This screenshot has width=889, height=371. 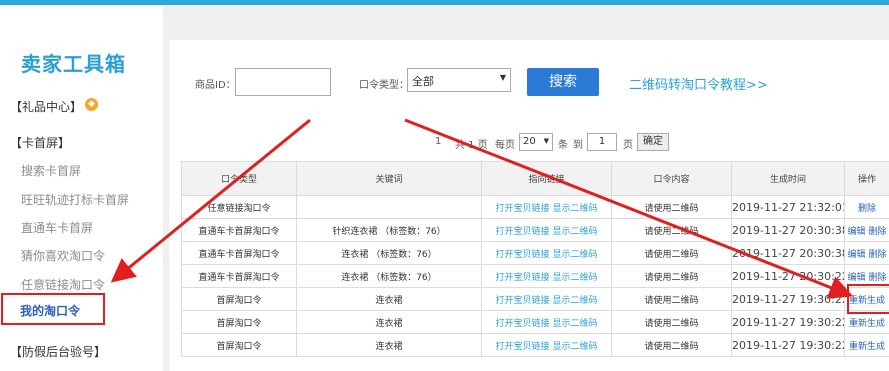 What do you see at coordinates (563, 82) in the screenshot?
I see `search-button: 搜索` at bounding box center [563, 82].